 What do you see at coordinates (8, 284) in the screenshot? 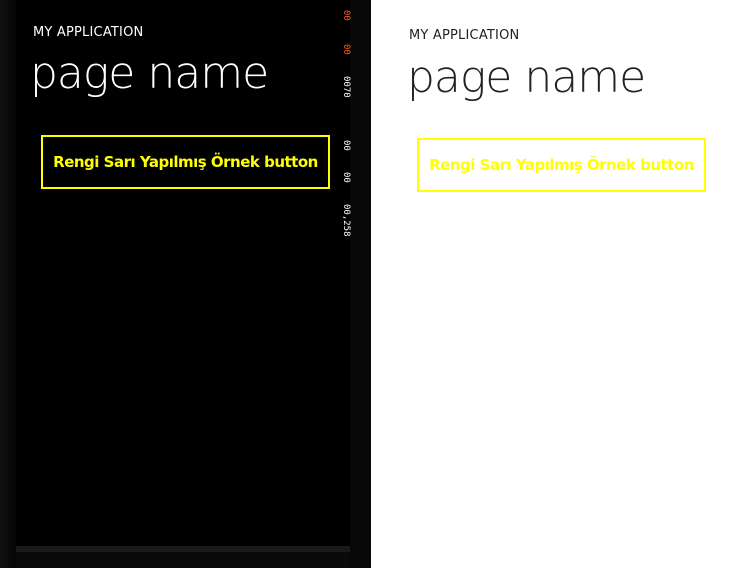
I see `phone-frame-edge` at bounding box center [8, 284].